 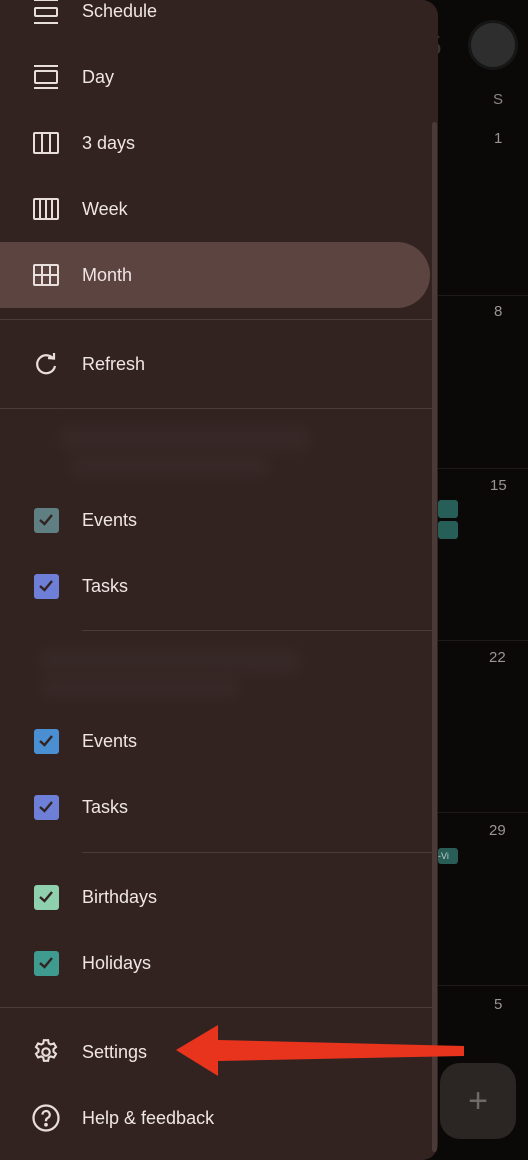 What do you see at coordinates (498, 138) in the screenshot?
I see `date-cell: 1` at bounding box center [498, 138].